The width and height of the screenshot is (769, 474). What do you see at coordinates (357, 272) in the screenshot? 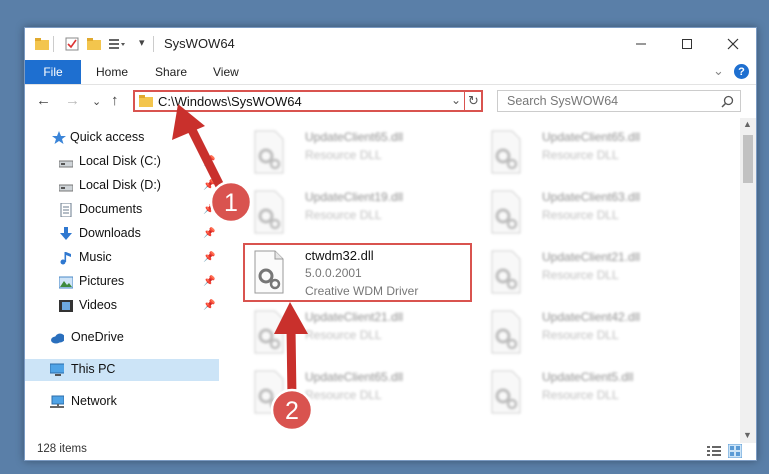
I see `file-highlight-box` at bounding box center [357, 272].